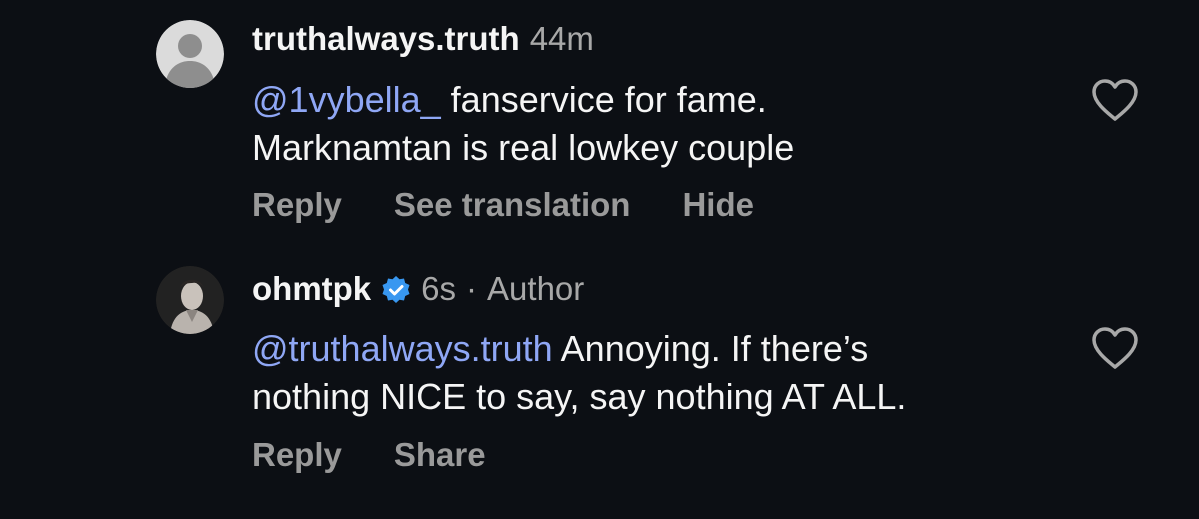 This screenshot has height=519, width=1199. I want to click on comment-text-line2: nothing NICE to say, say nothing AT ALL., so click(579, 396).